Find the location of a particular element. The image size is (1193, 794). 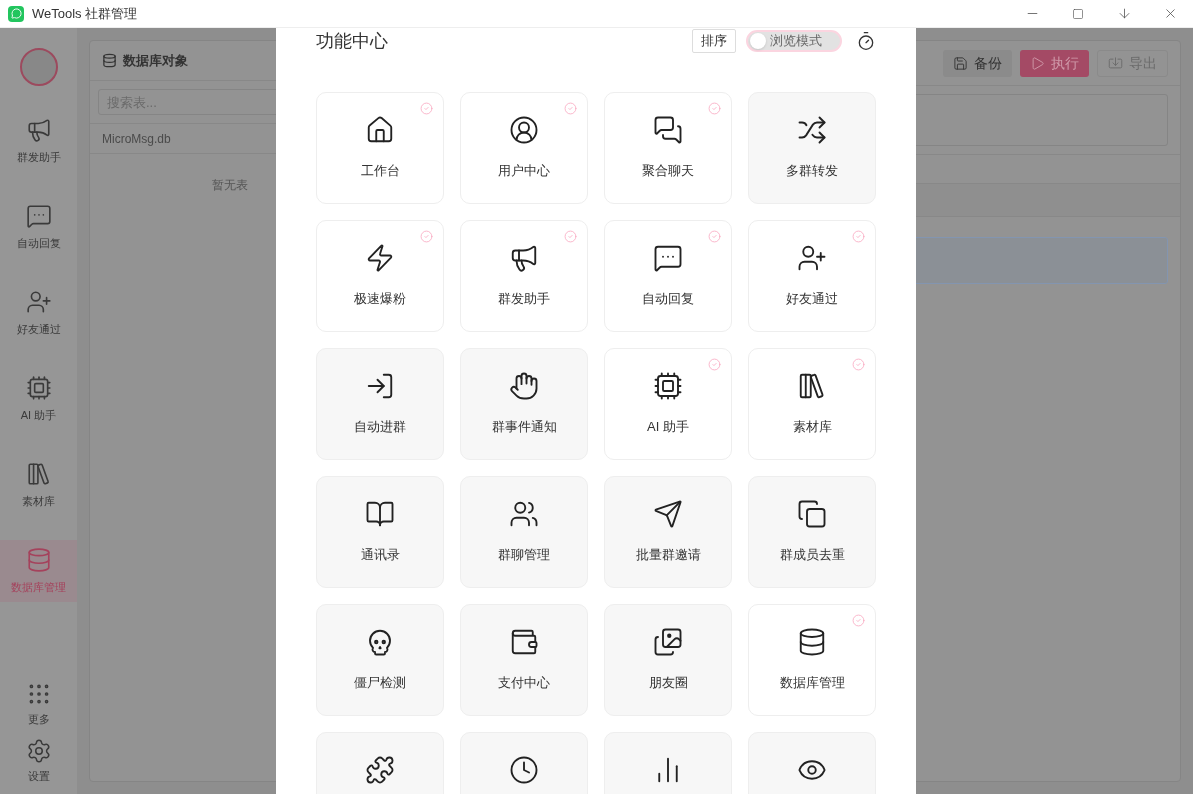

browse-mode-toggle: 浏览模式 is located at coordinates (794, 41).